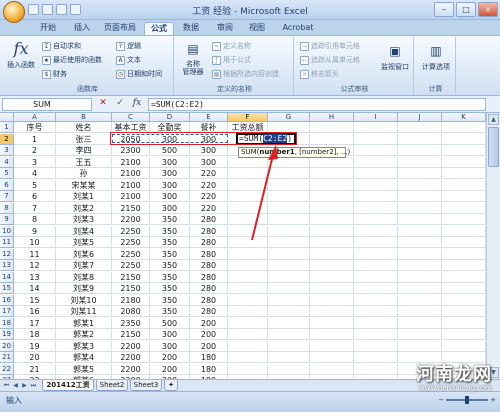 This screenshot has width=500, height=412. I want to click on data-cell: 2250, so click(131, 254).